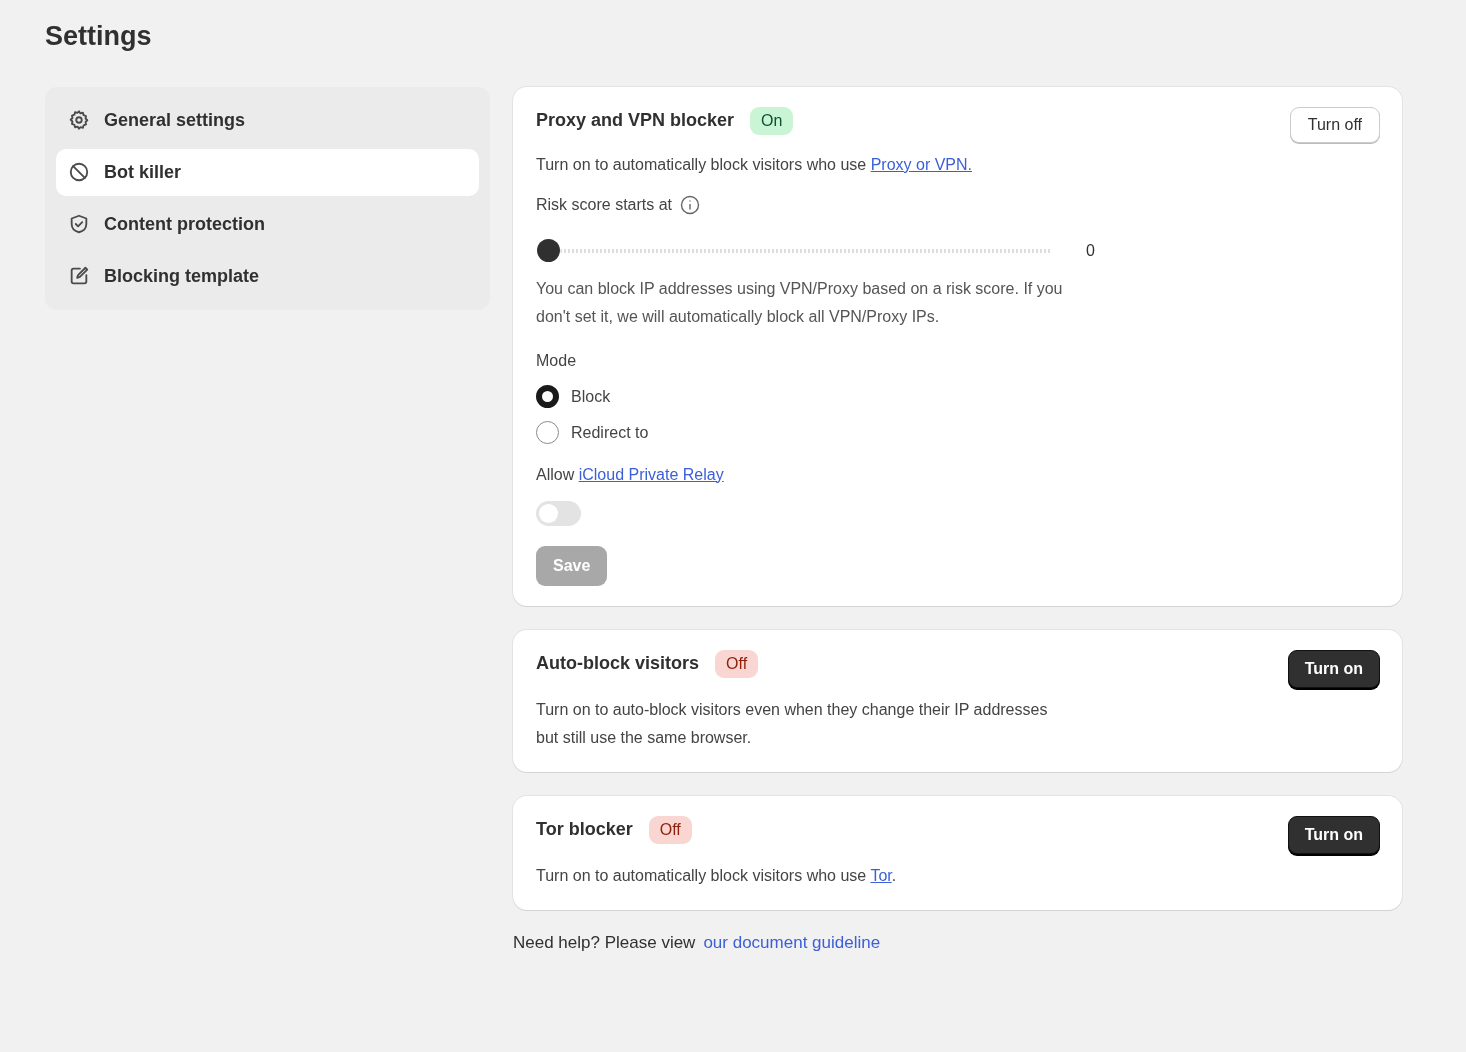  I want to click on prohibited-icon, so click(79, 172).